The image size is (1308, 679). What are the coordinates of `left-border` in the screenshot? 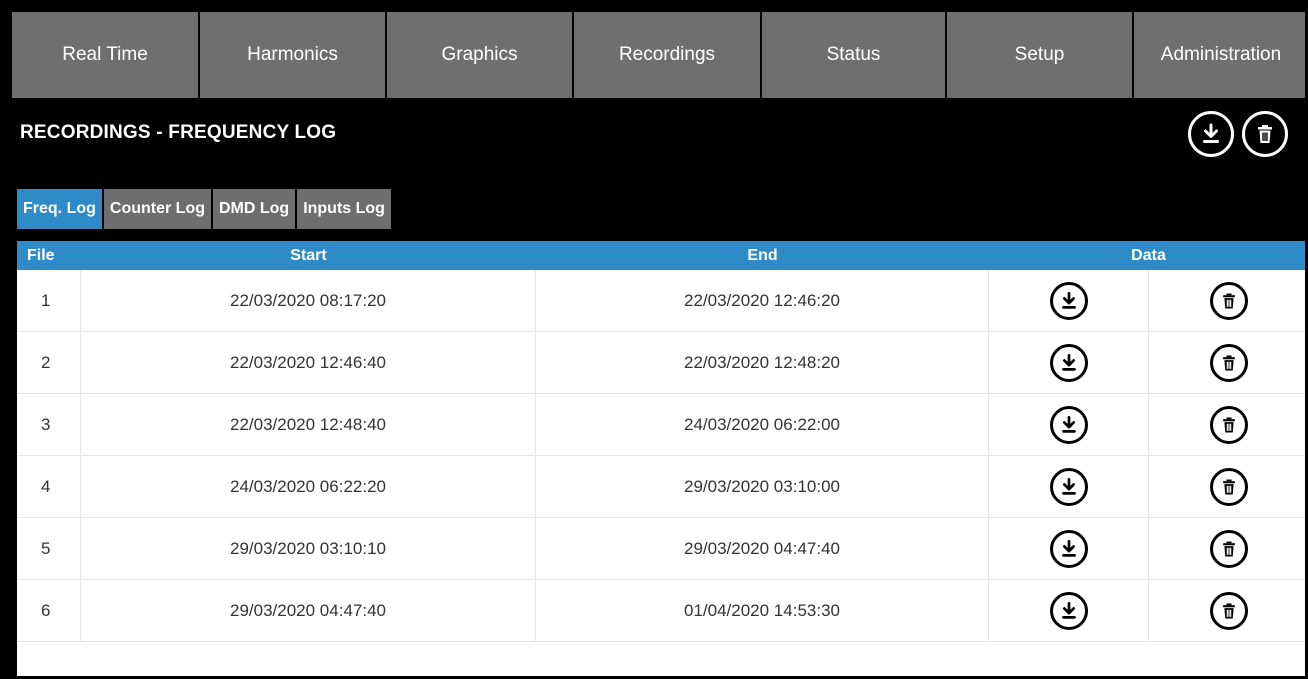 It's located at (6, 339).